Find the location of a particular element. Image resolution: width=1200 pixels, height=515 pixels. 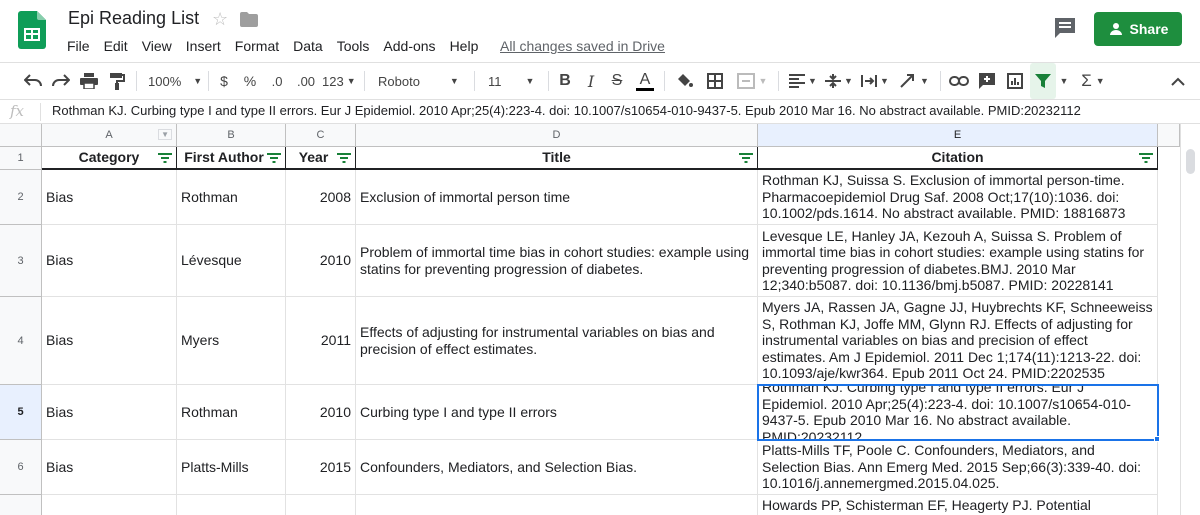

table-cell-author is located at coordinates (231, 505).